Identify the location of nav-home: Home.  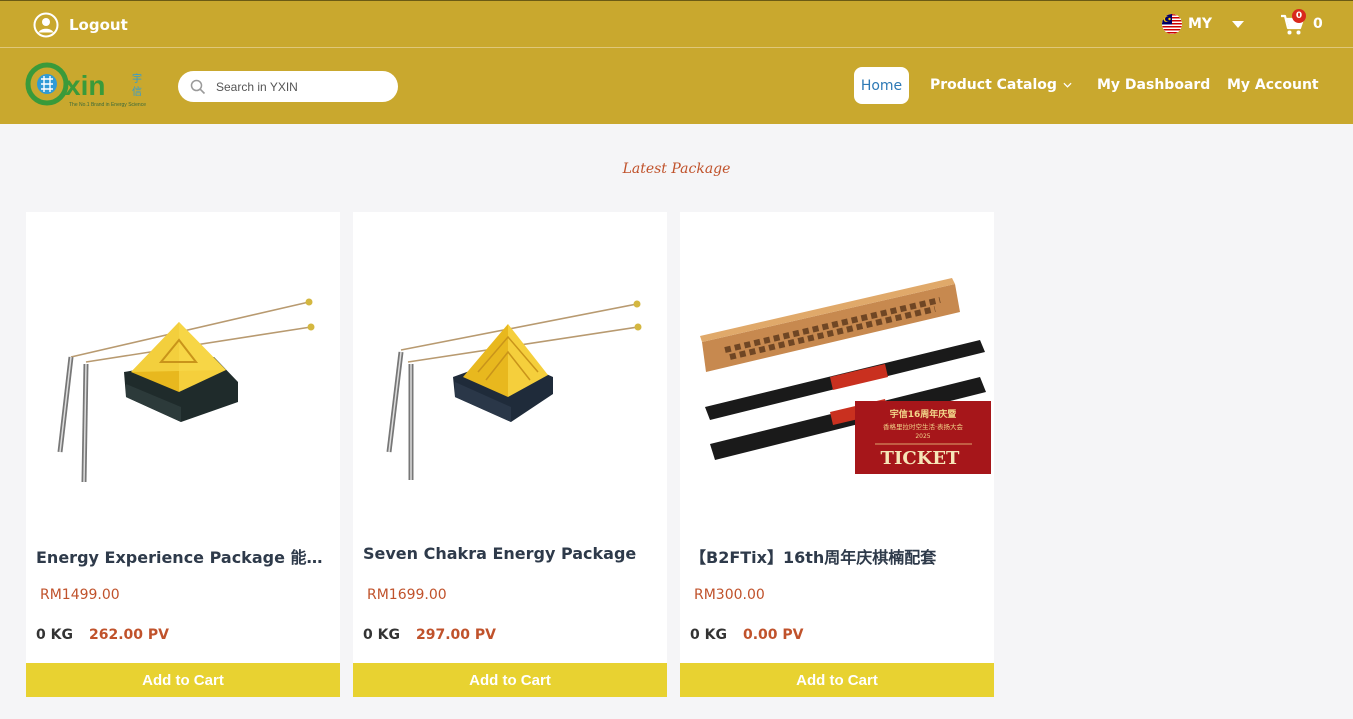
(881, 85).